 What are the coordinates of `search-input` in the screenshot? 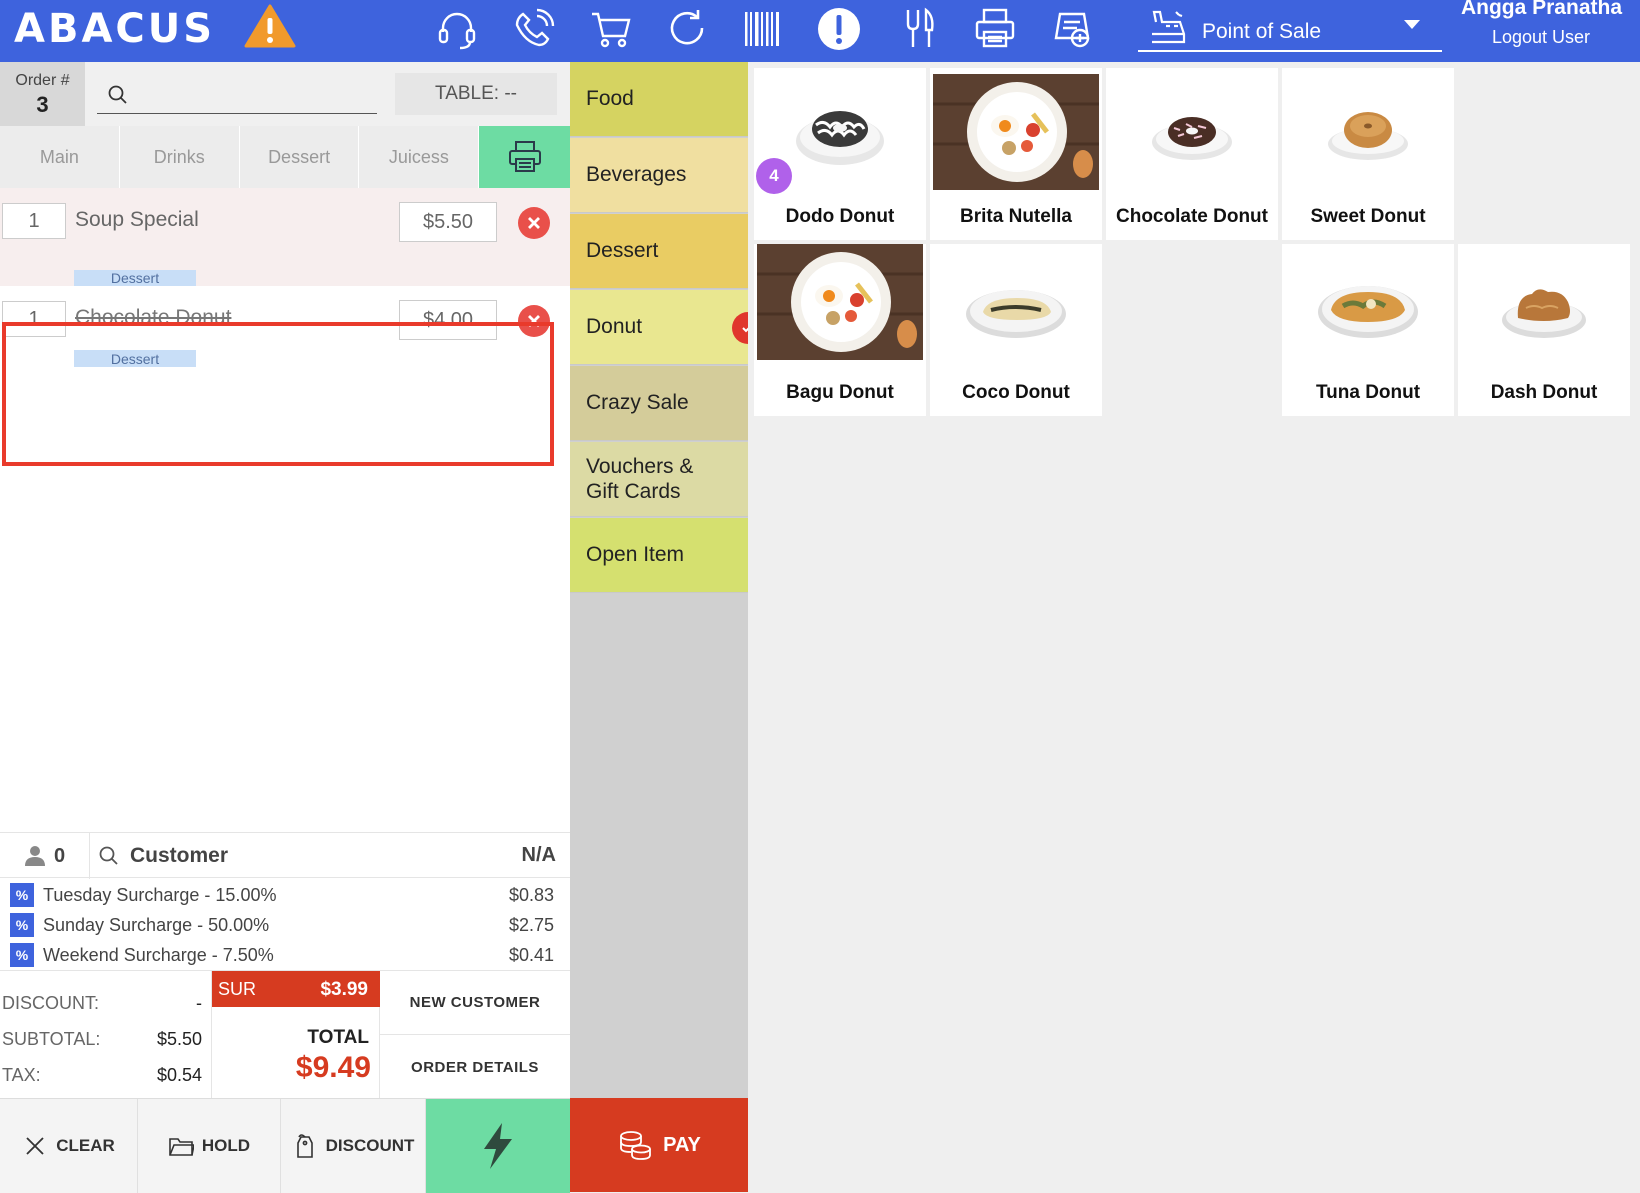 It's located at (252, 96).